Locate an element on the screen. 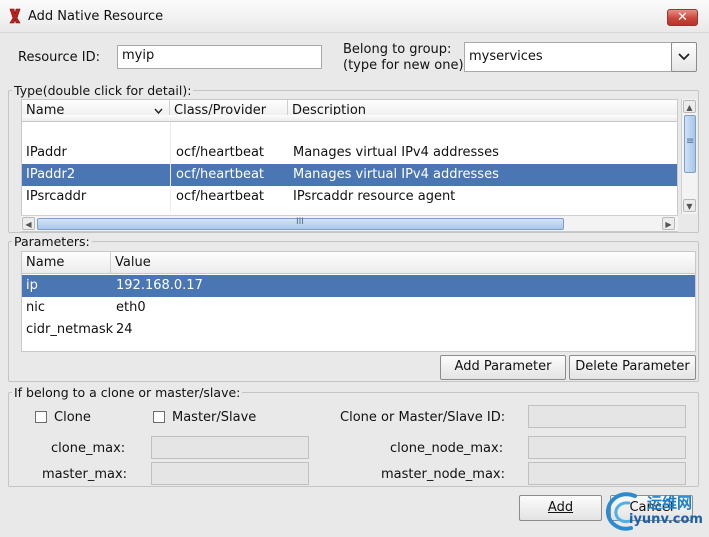 Image resolution: width=709 pixels, height=537 pixels. delete-parameter-button: Delete Parameter is located at coordinates (632, 367).